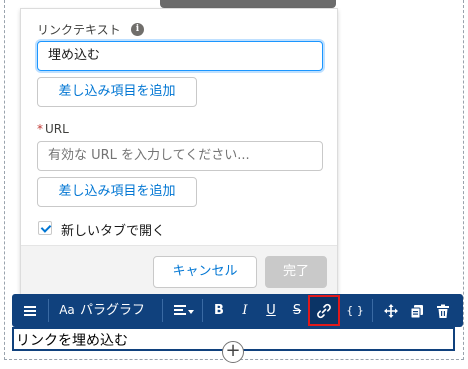  I want to click on open-new-tab-label: 新しいタブで開く, so click(113, 231).